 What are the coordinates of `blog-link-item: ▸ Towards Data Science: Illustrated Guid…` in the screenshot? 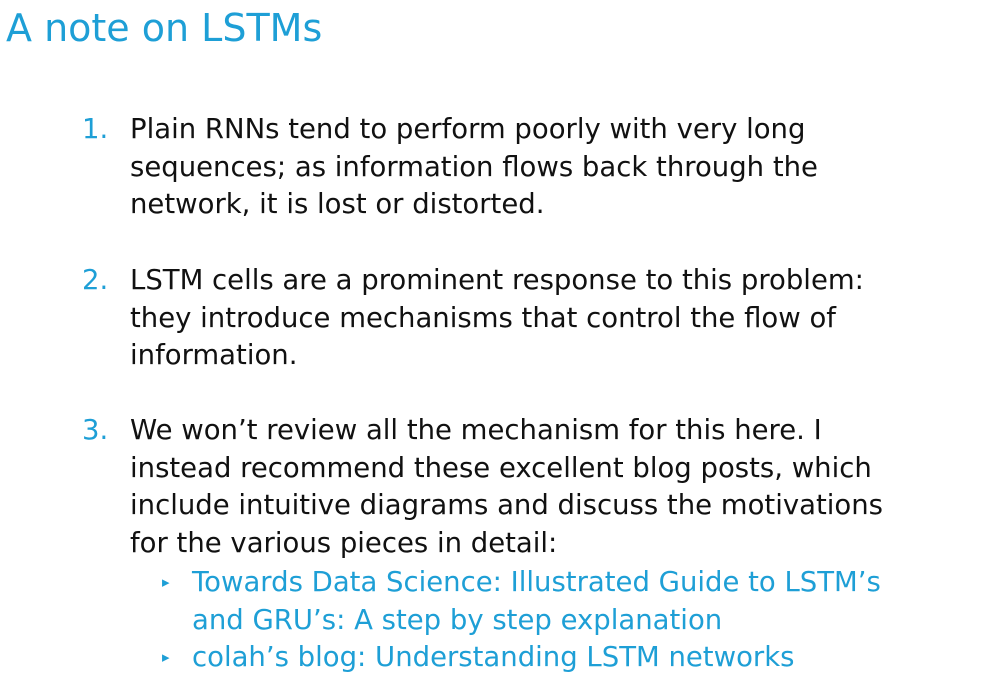 It's located at (570, 601).